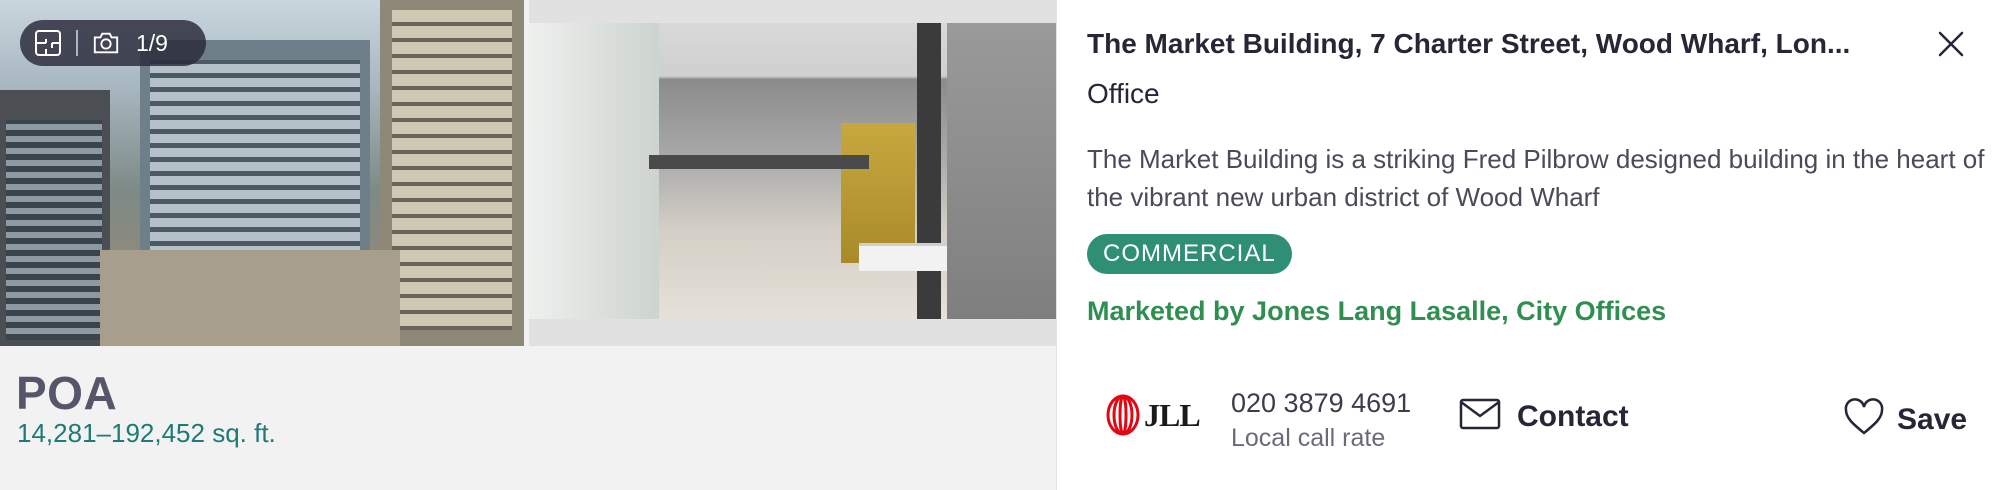 The width and height of the screenshot is (2000, 490). Describe the element at coordinates (1189, 254) in the screenshot. I see `category-tag: COMMERCIAL` at that location.